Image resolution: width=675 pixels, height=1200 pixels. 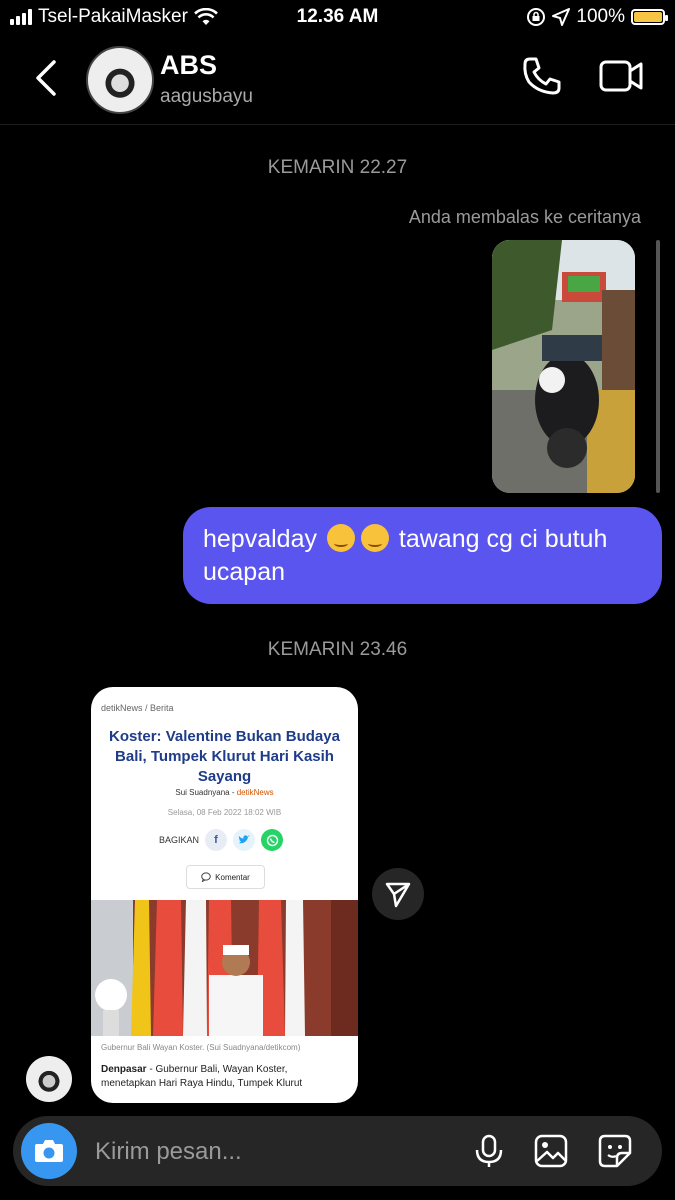 What do you see at coordinates (48, 78) in the screenshot?
I see `back-chevron-icon` at bounding box center [48, 78].